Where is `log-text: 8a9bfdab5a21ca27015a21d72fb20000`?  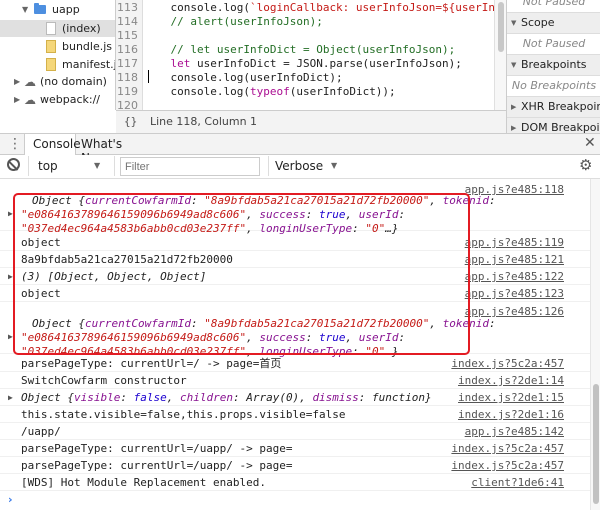 log-text: 8a9bfdab5a21ca27015a21d72fb20000 is located at coordinates (127, 259).